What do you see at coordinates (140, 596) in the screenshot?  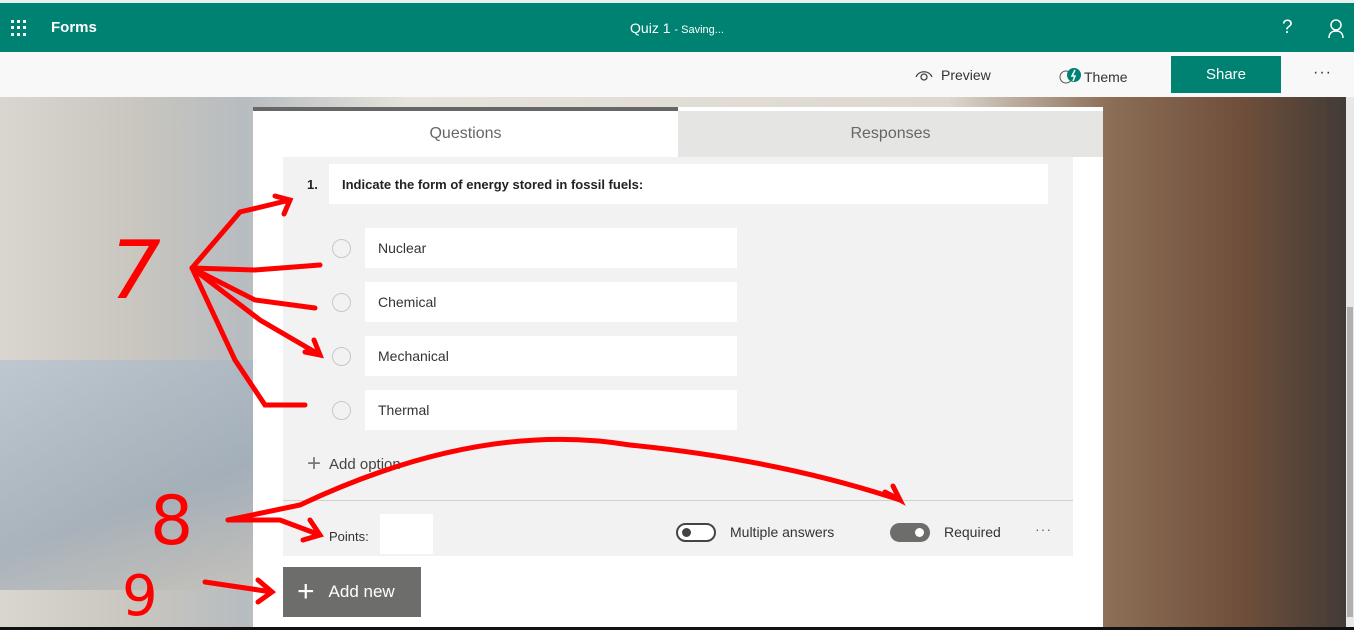 I see `annotation-label-9: 9` at bounding box center [140, 596].